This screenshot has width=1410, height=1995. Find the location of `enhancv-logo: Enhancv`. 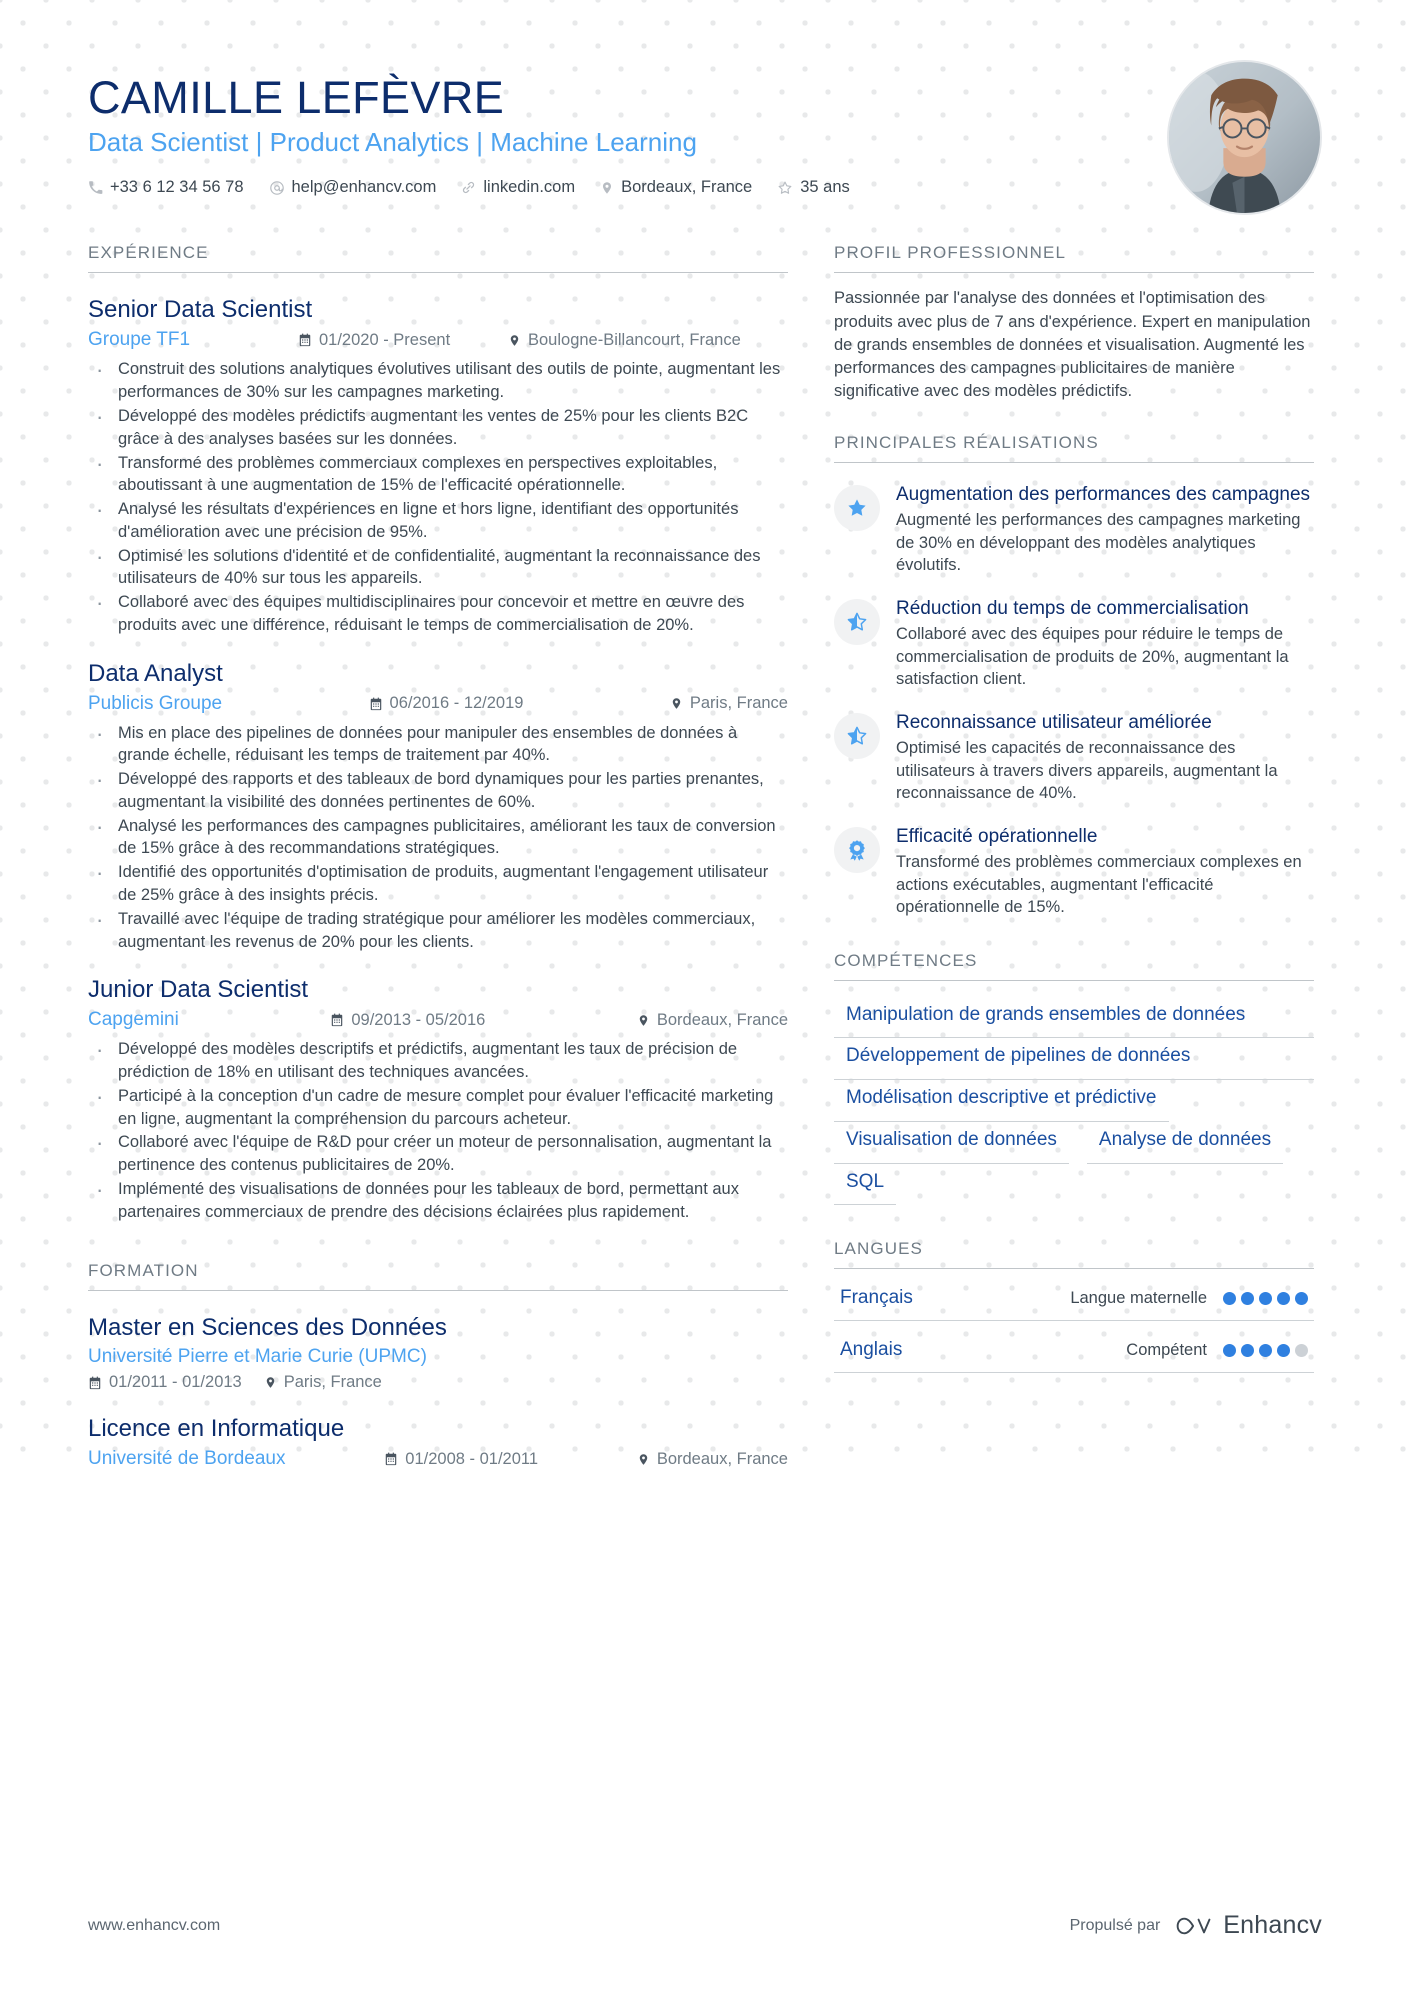

enhancv-logo: Enhancv is located at coordinates (1248, 1925).